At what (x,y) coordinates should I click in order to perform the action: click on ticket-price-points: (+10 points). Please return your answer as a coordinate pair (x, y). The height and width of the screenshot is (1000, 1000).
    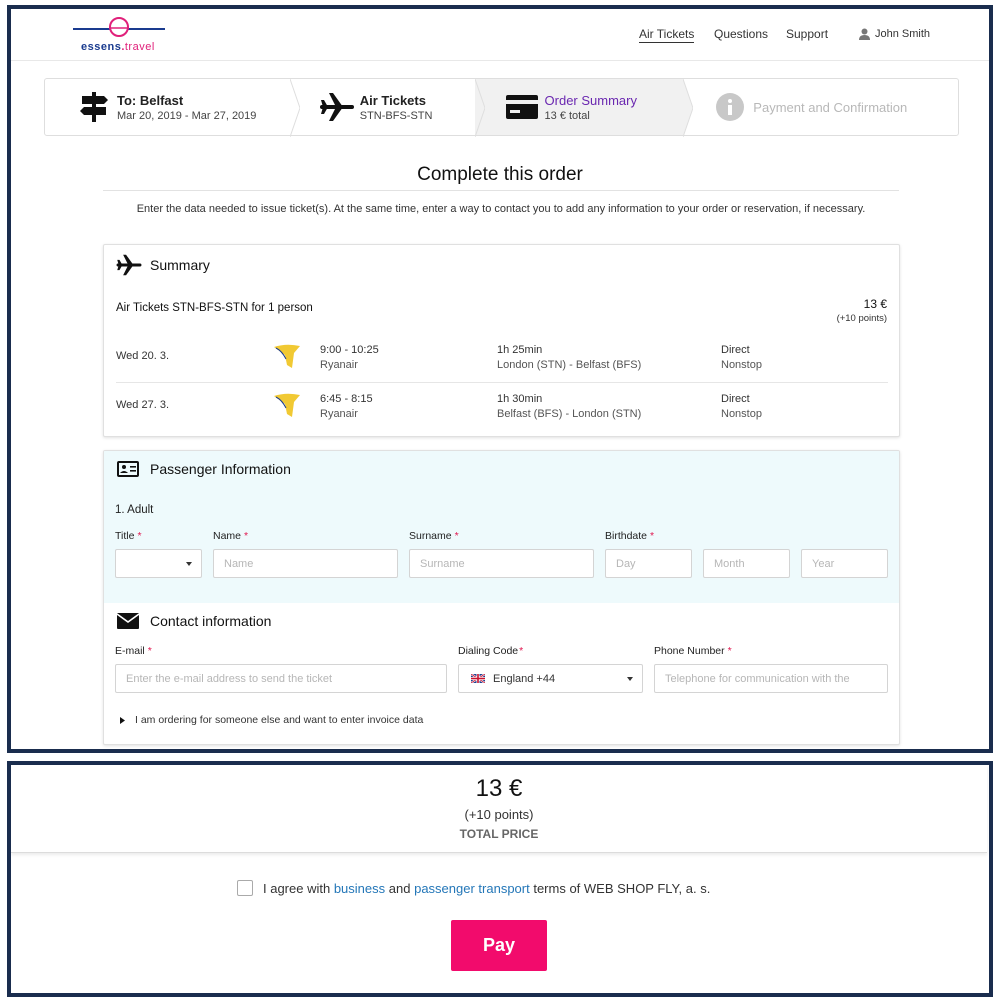
    Looking at the image, I should click on (861, 318).